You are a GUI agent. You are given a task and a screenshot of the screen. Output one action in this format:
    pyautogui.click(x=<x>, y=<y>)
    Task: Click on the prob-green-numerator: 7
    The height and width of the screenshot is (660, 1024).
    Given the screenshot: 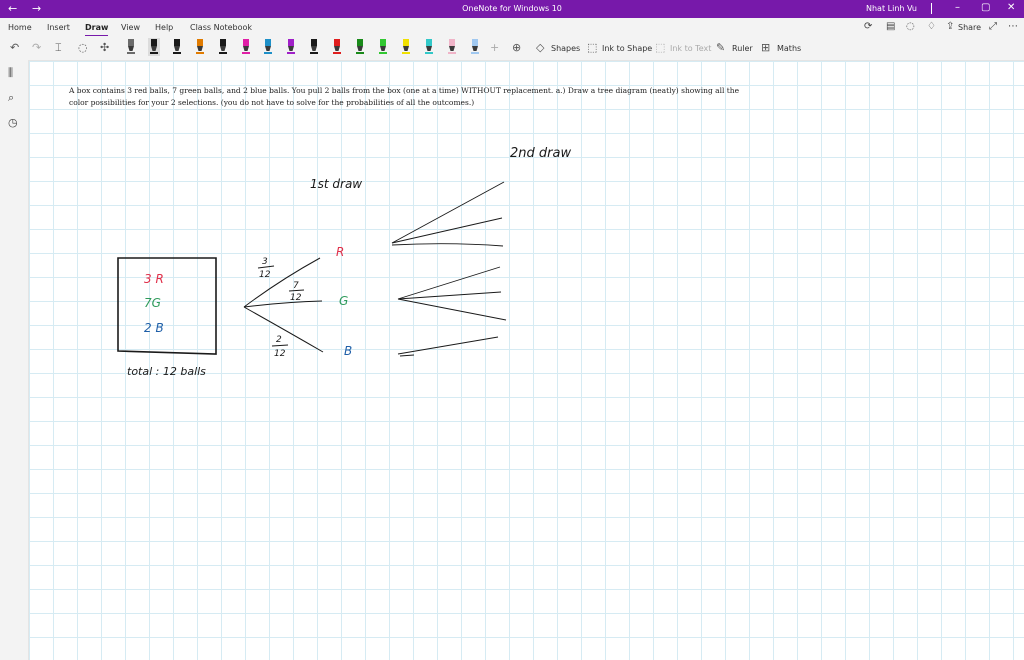 What is the action you would take?
    pyautogui.click(x=296, y=286)
    